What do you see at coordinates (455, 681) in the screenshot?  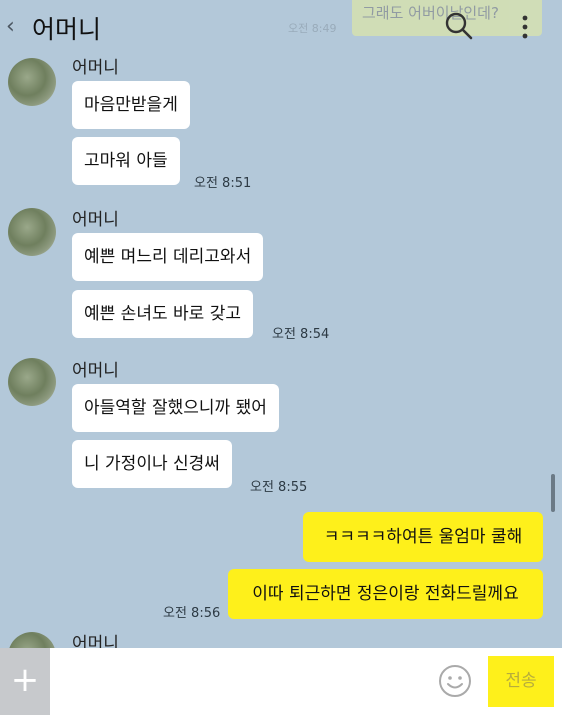 I see `emoji-icon` at bounding box center [455, 681].